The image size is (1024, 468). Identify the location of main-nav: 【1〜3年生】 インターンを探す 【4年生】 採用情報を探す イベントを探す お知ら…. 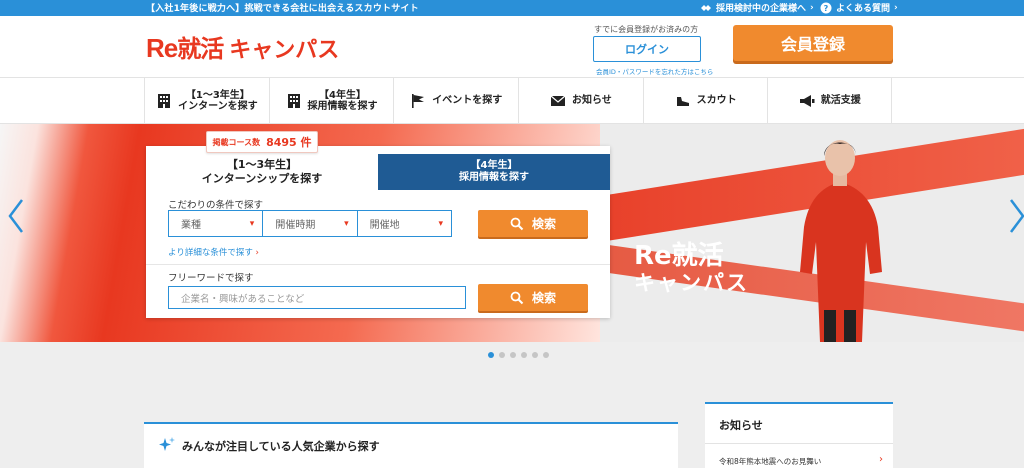
(512, 101).